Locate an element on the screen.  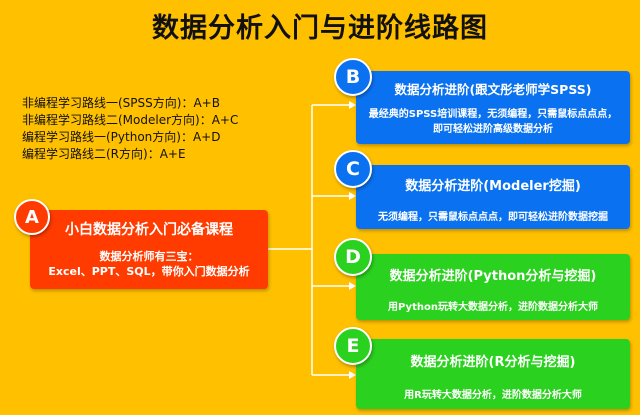
node-c-description: 无须编程，只需鼠标点点点，即可轻松进阶数据挖掘 is located at coordinates (493, 217).